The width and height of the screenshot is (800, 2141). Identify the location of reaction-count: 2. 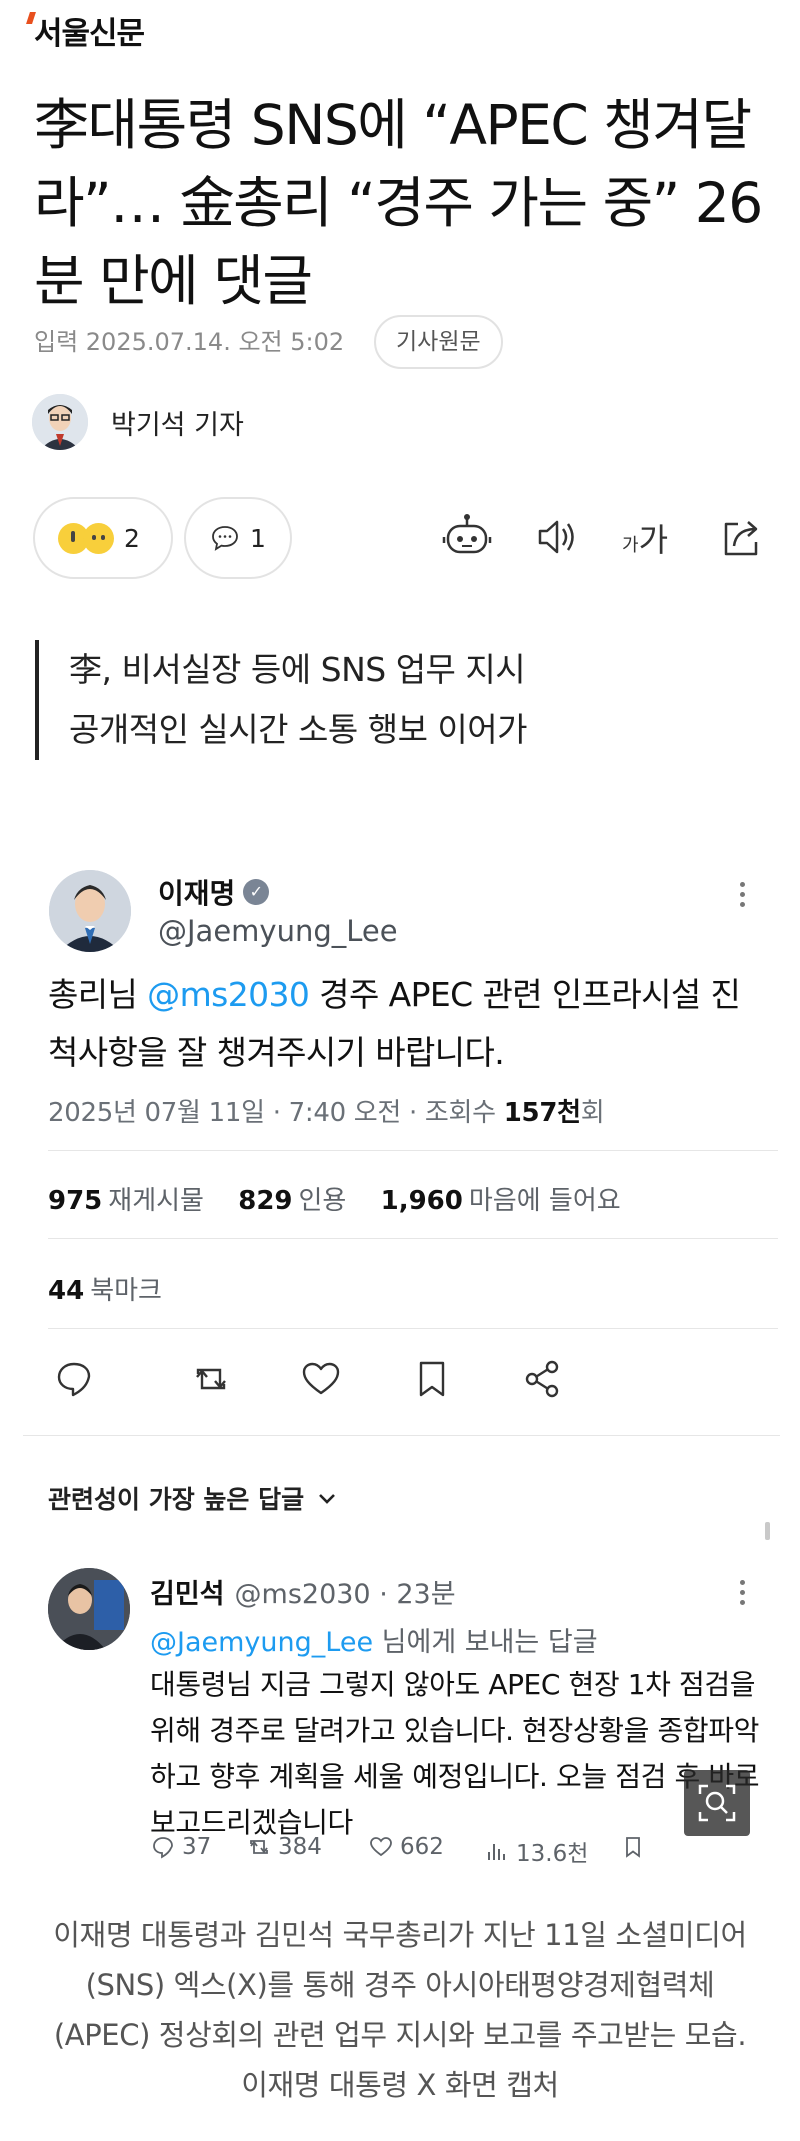
(132, 538).